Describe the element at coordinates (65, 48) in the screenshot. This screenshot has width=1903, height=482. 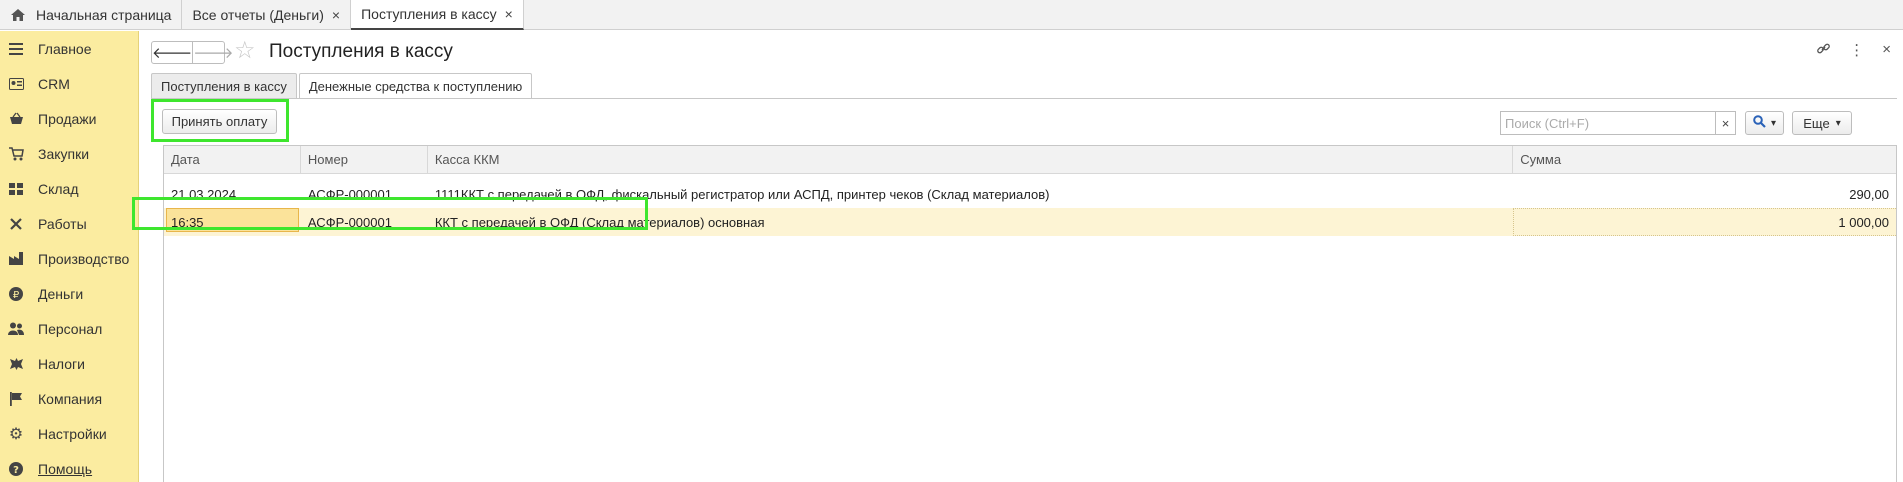
I see `sidebar-item-label: Главное` at that location.